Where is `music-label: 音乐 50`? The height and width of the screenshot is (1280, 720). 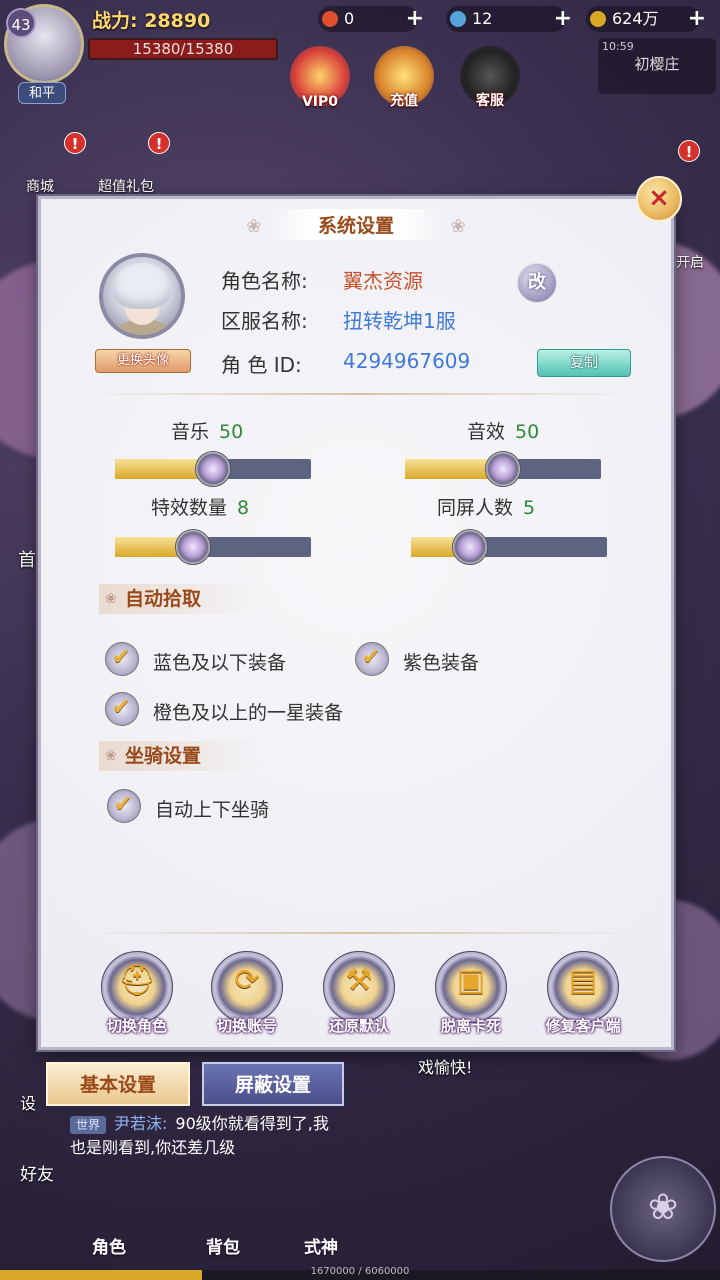
music-label: 音乐 50 is located at coordinates (207, 432).